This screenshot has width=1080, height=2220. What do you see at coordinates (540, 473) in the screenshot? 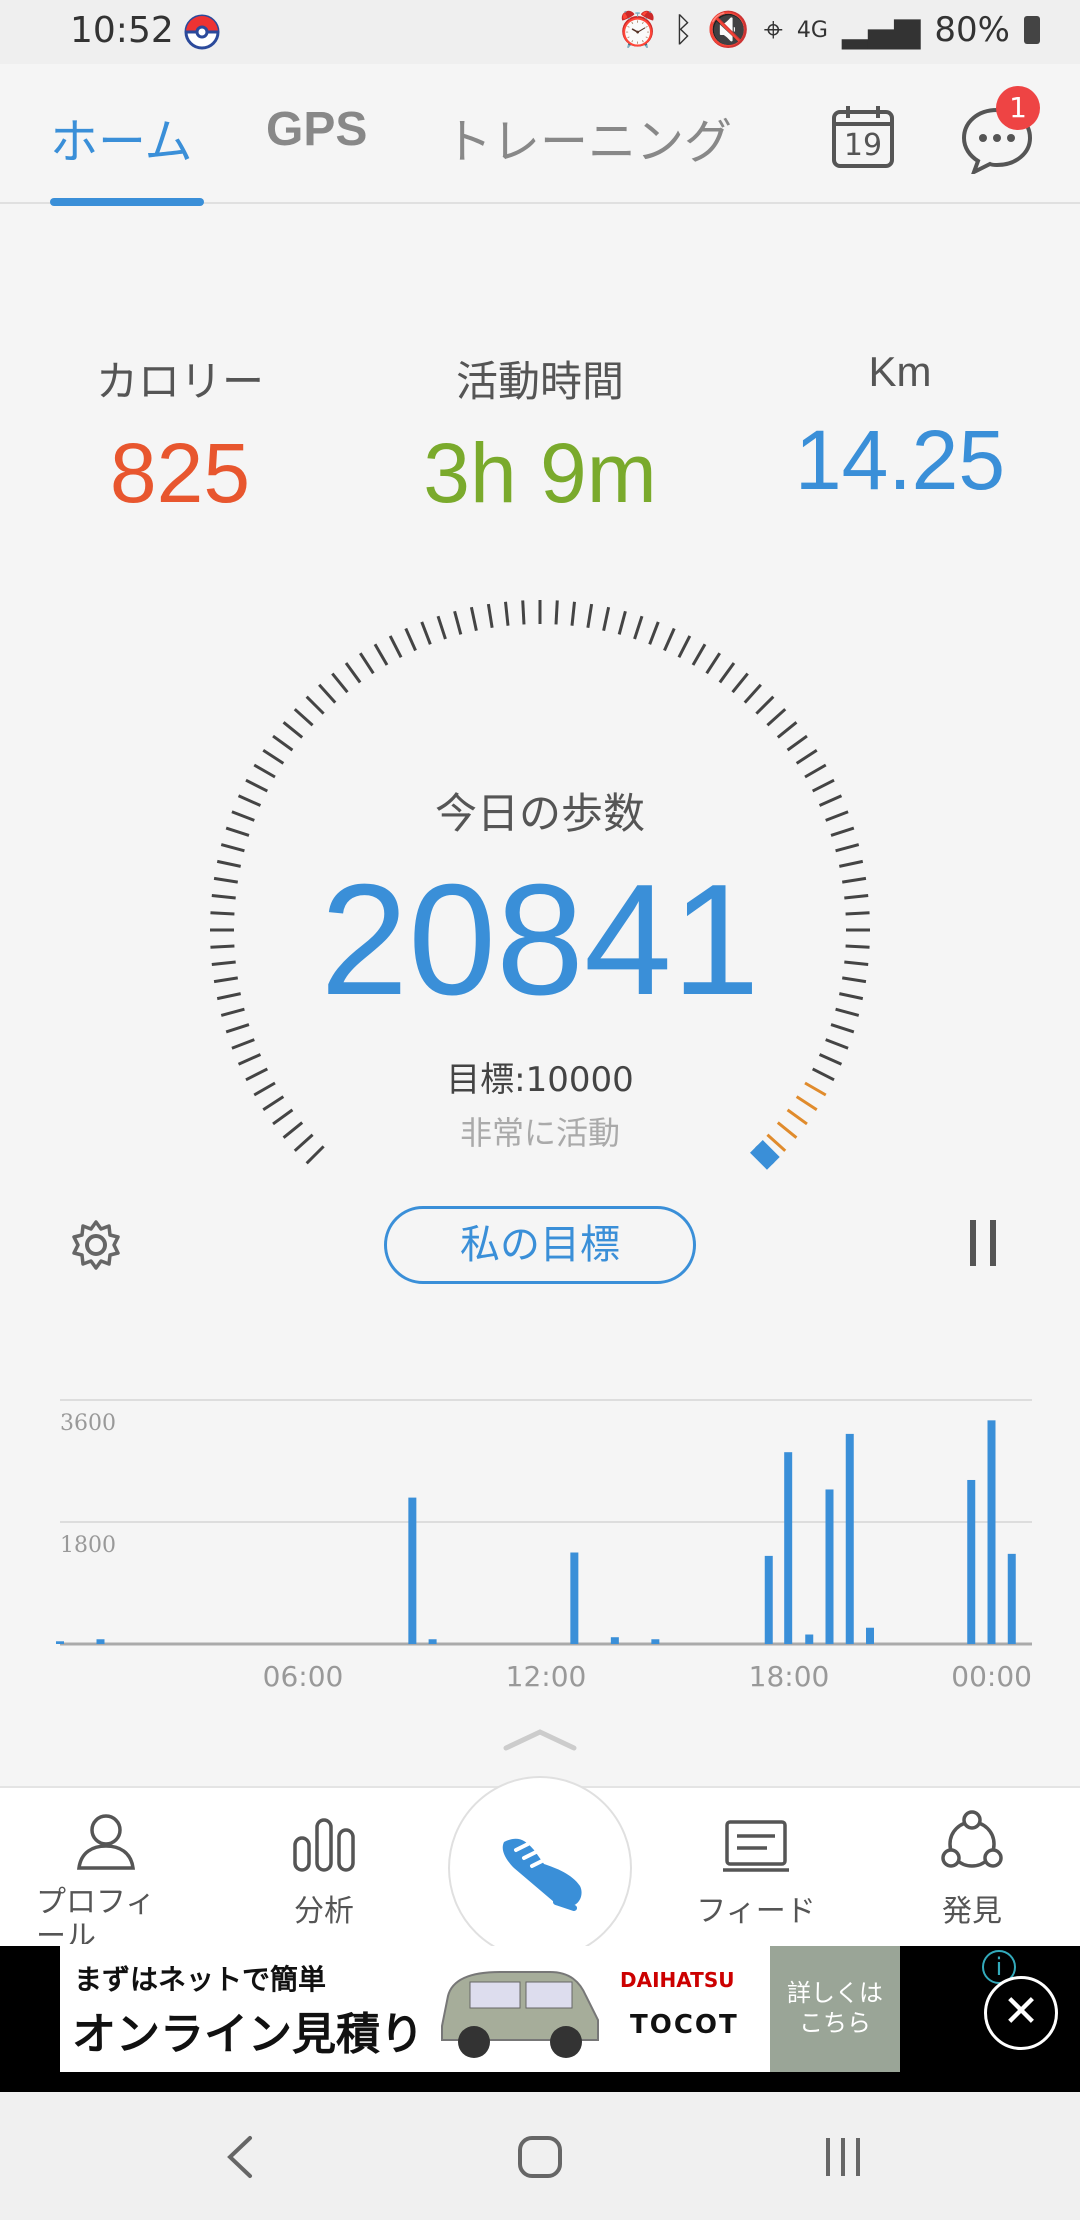
I see `active-time-value: 3h 9m` at bounding box center [540, 473].